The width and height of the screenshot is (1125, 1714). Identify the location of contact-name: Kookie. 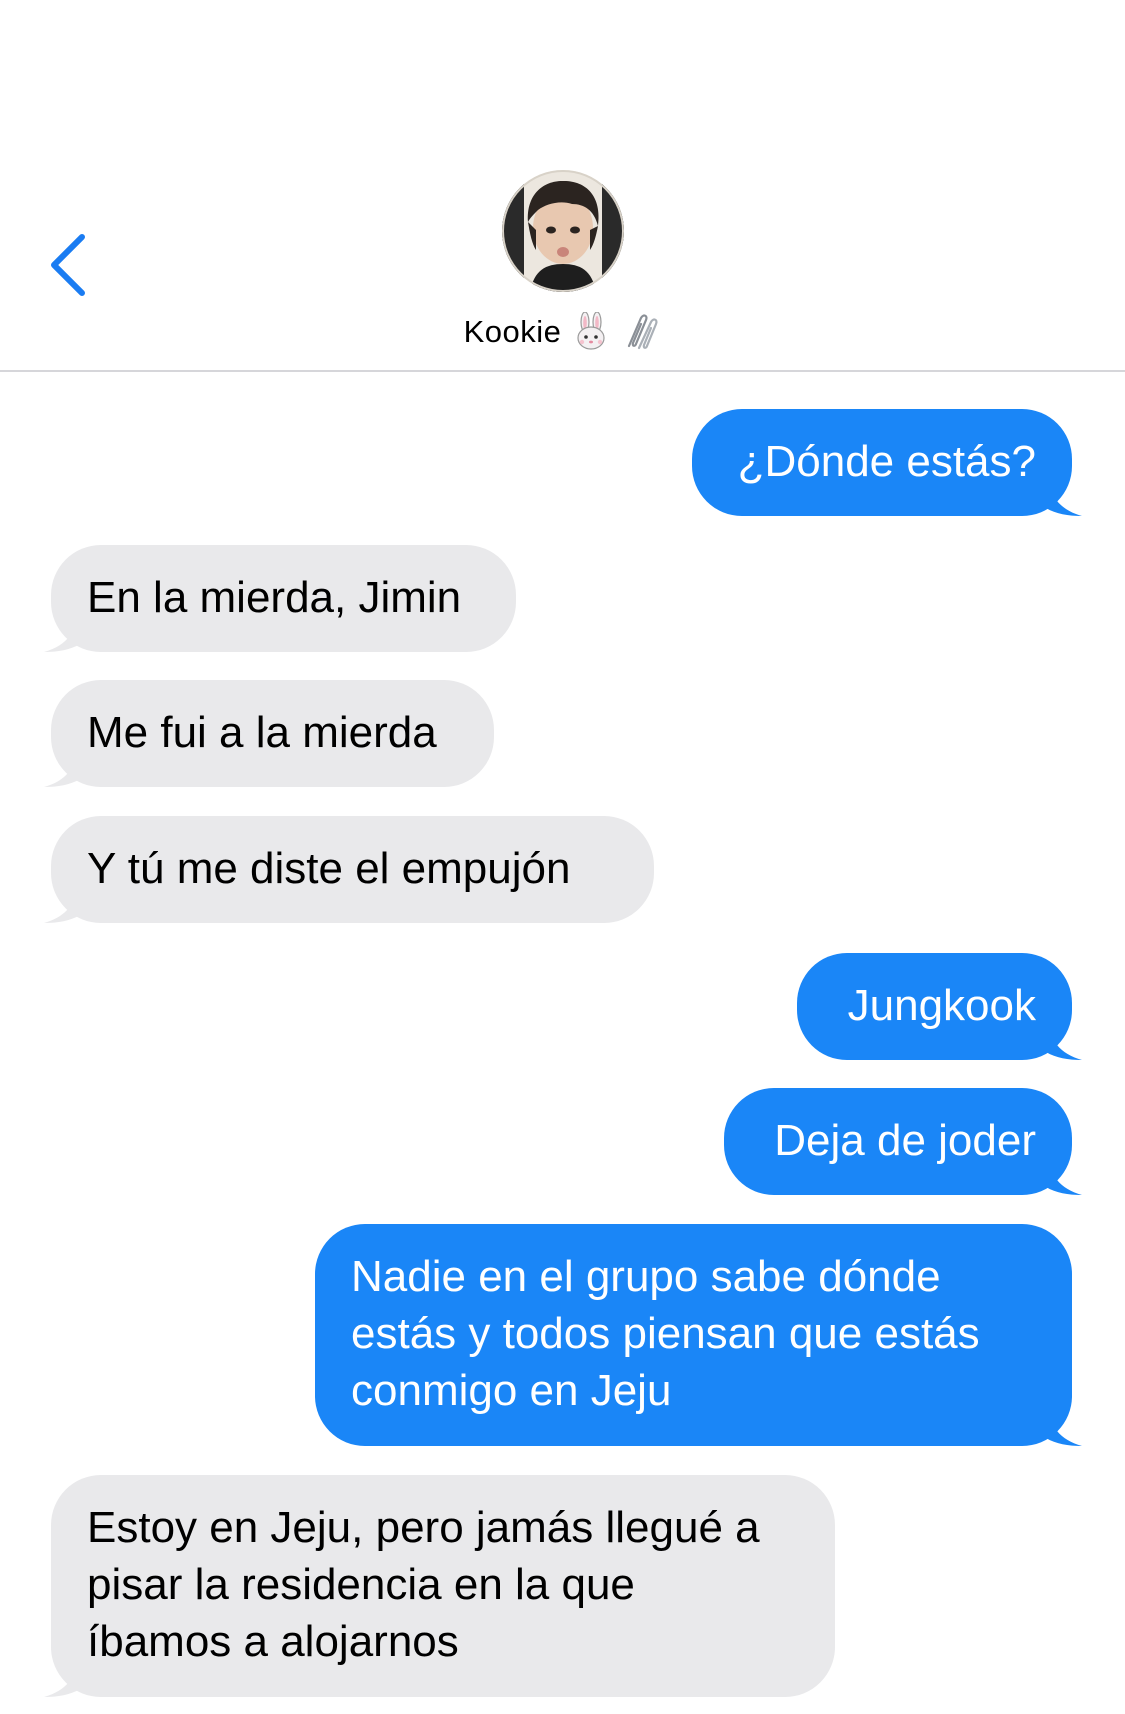
(512, 331).